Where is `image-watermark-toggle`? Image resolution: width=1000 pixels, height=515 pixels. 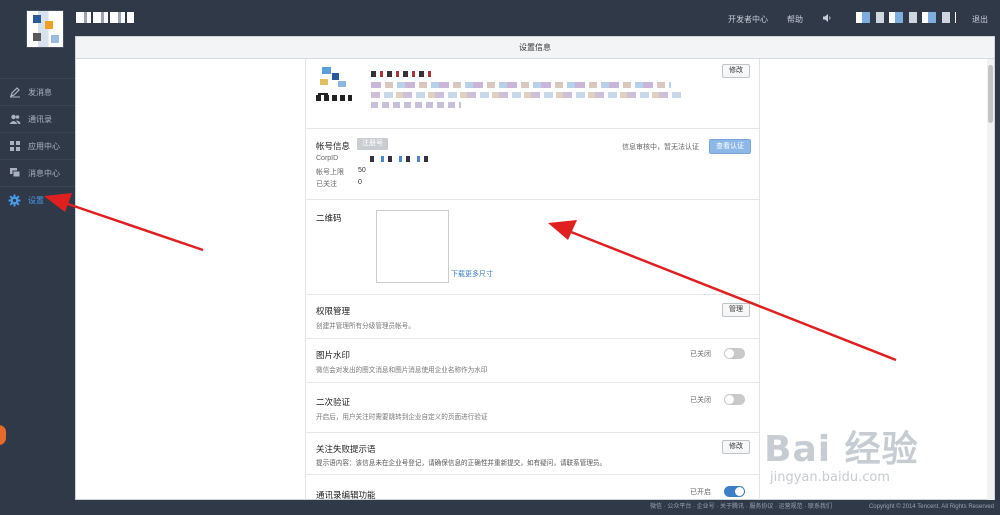 image-watermark-toggle is located at coordinates (734, 353).